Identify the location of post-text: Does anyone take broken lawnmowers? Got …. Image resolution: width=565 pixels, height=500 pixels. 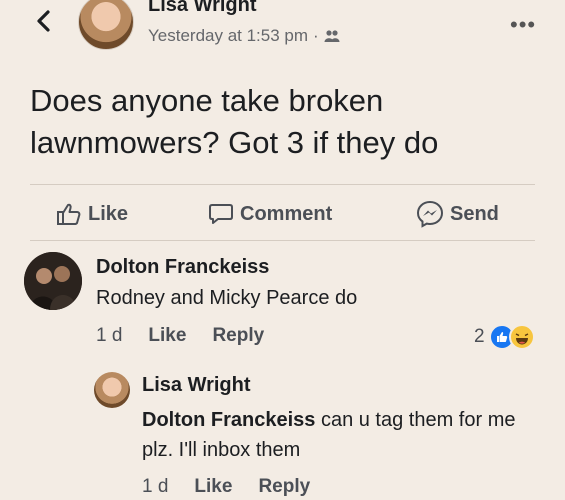
(234, 121).